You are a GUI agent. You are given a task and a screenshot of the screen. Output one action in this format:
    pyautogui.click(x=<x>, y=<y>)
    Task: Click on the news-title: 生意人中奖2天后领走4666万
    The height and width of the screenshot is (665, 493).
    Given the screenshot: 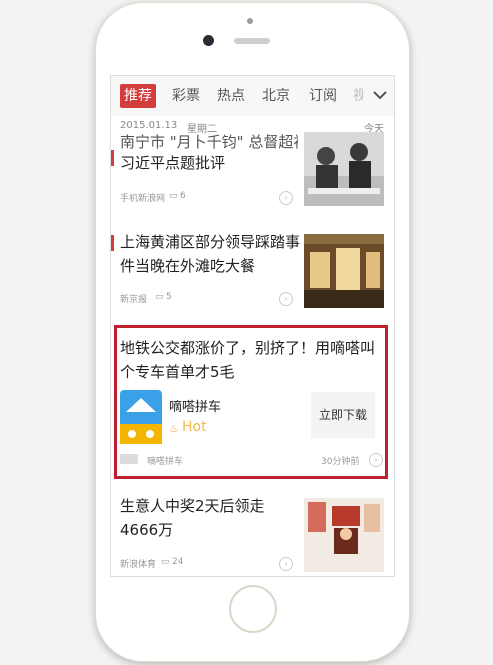 What is the action you would take?
    pyautogui.click(x=192, y=518)
    